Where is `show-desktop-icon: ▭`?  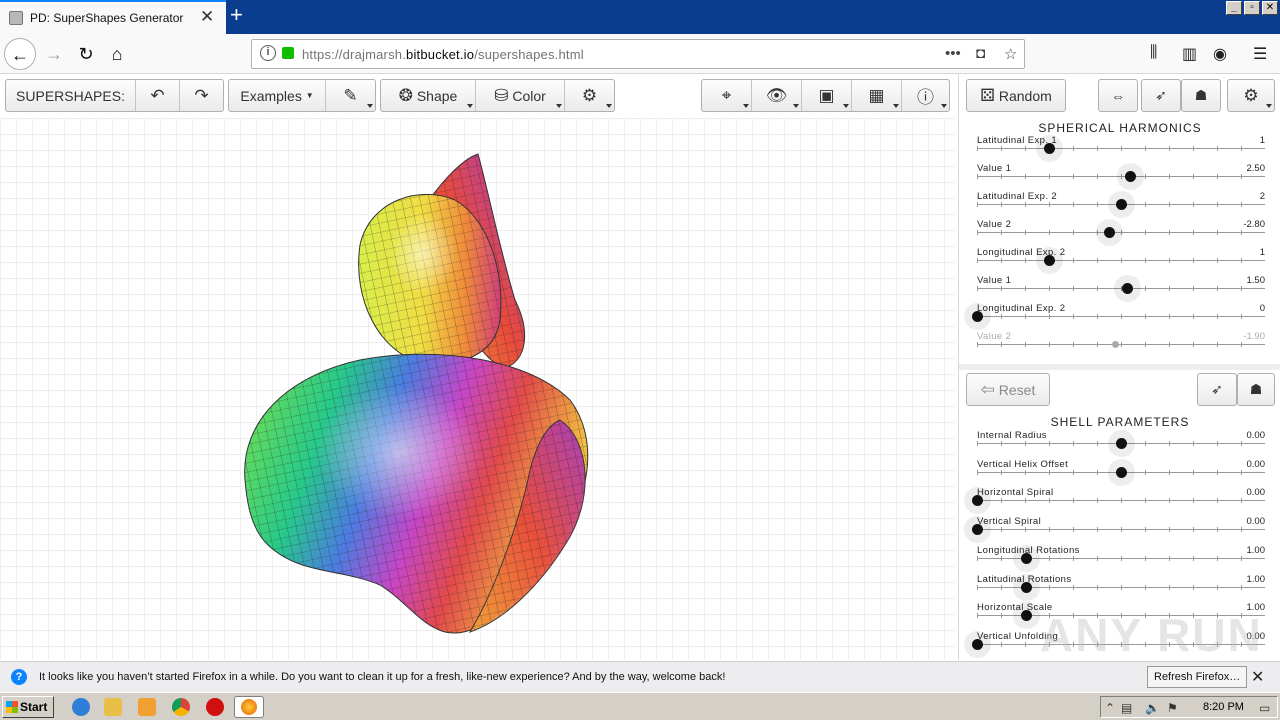 show-desktop-icon: ▭ is located at coordinates (1264, 708).